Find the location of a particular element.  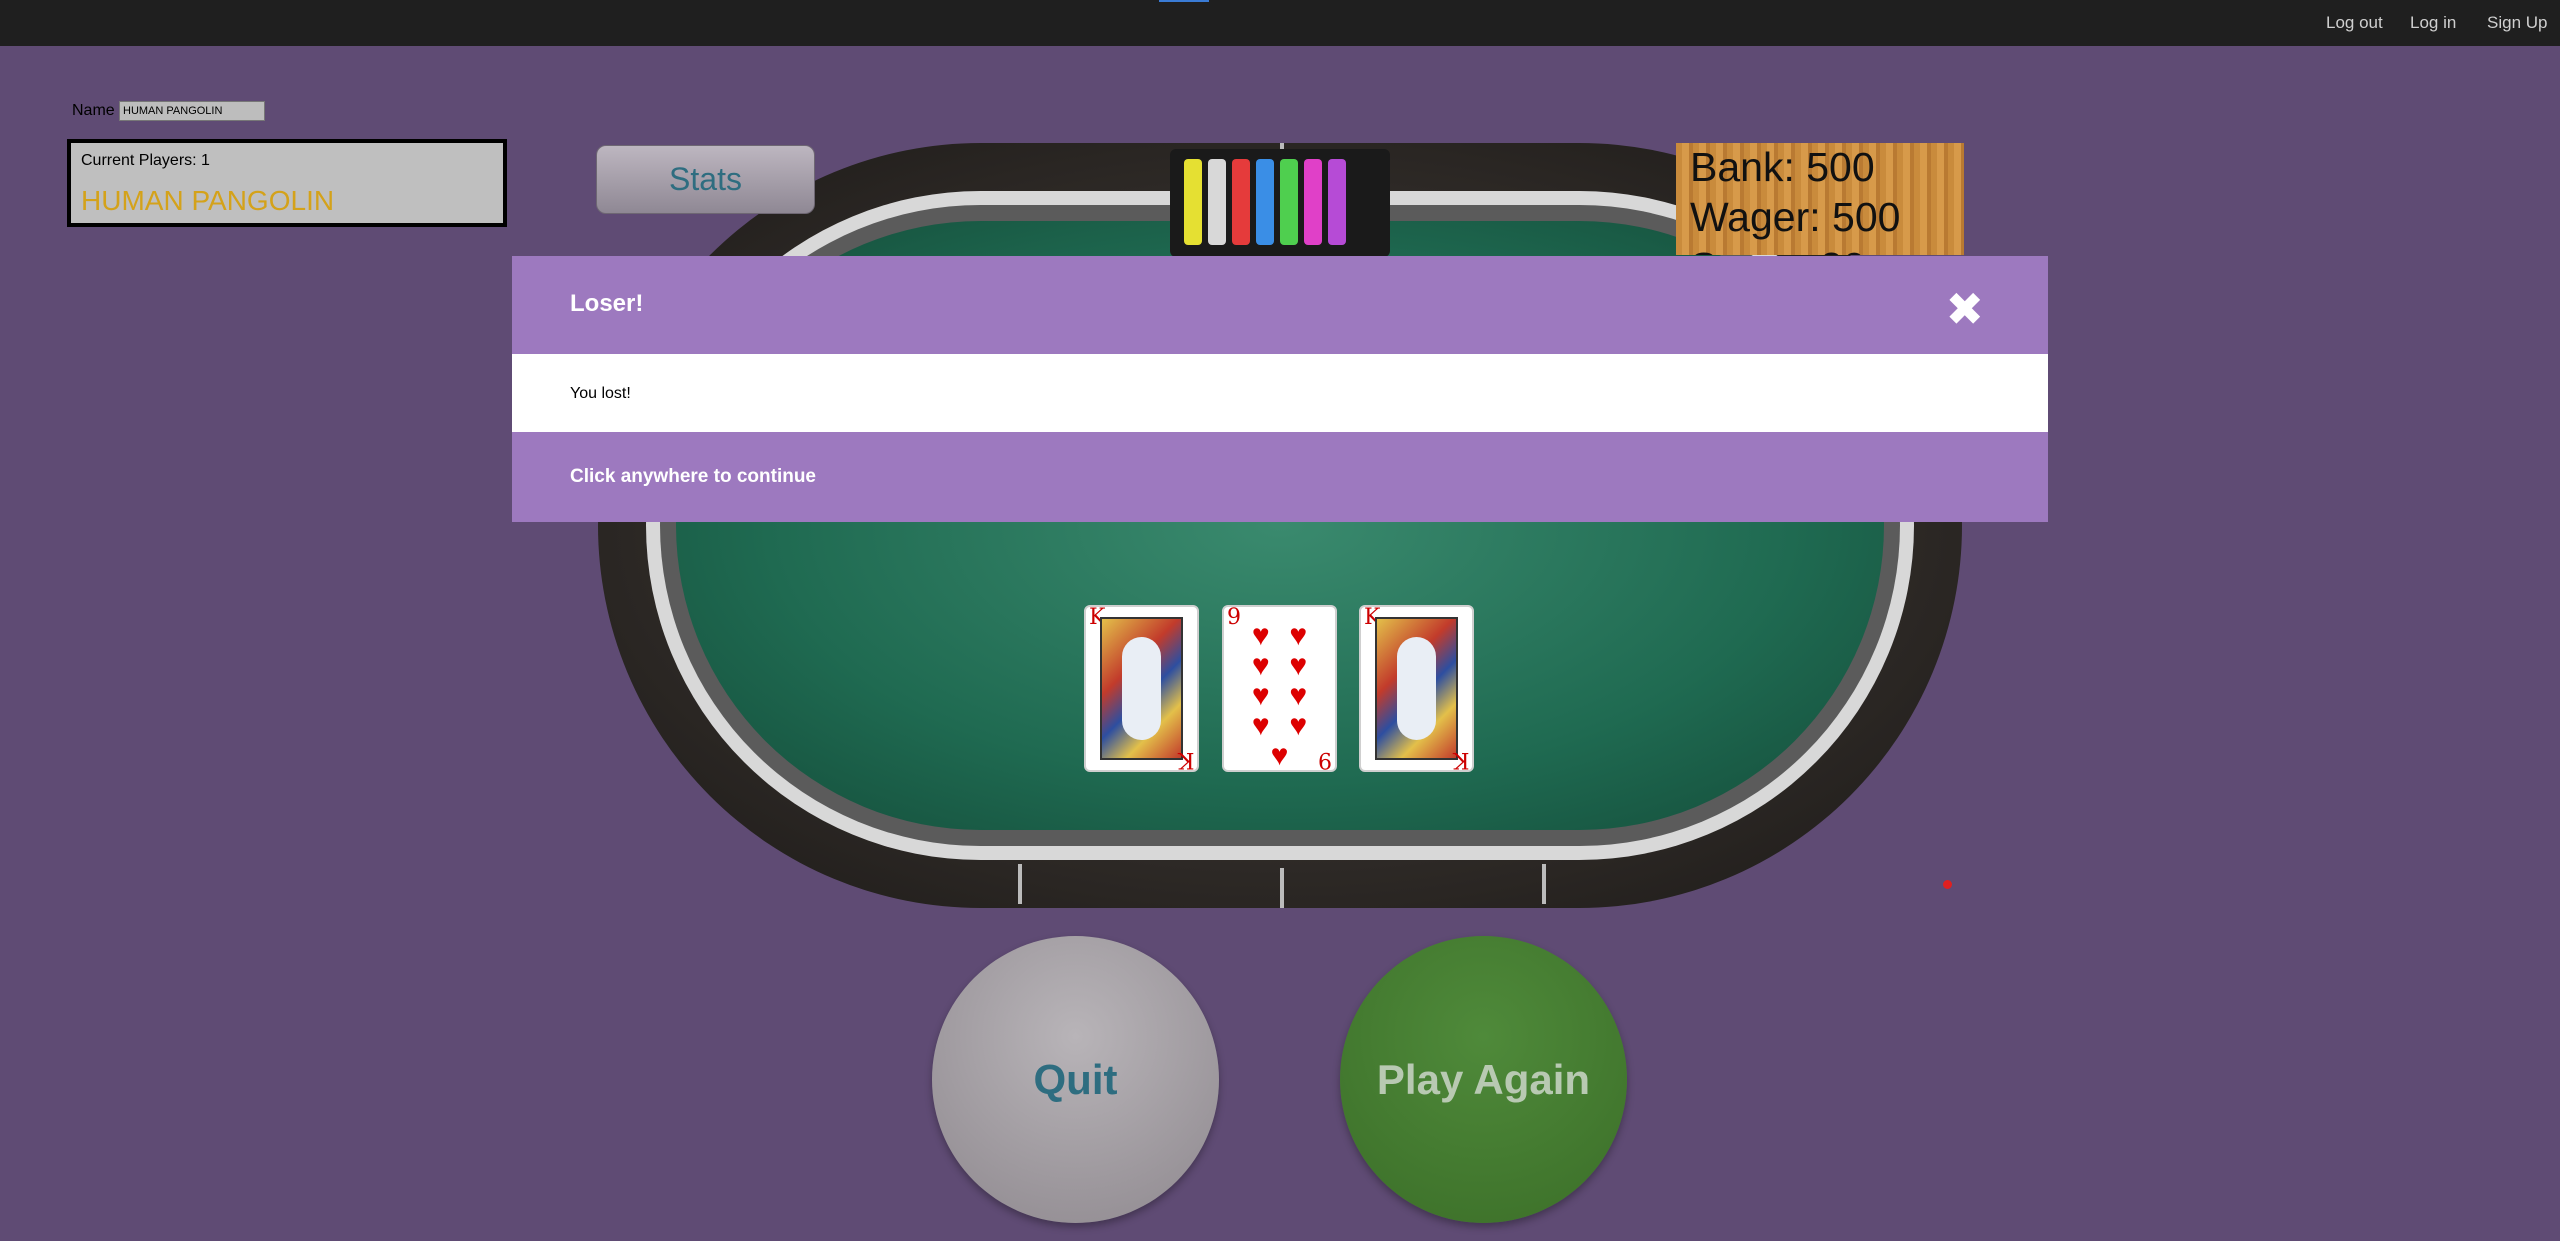

wager-value: Wager: 500 is located at coordinates (1795, 217).